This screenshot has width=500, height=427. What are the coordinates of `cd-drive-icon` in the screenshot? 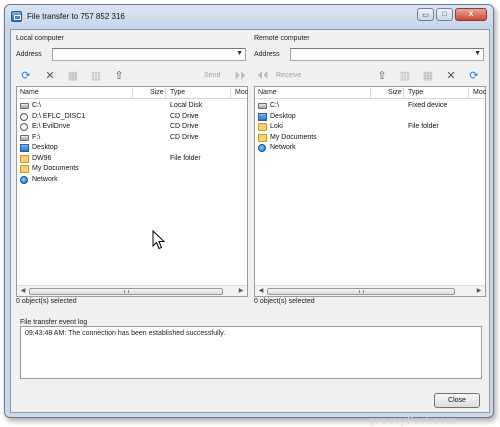 It's located at (24, 116).